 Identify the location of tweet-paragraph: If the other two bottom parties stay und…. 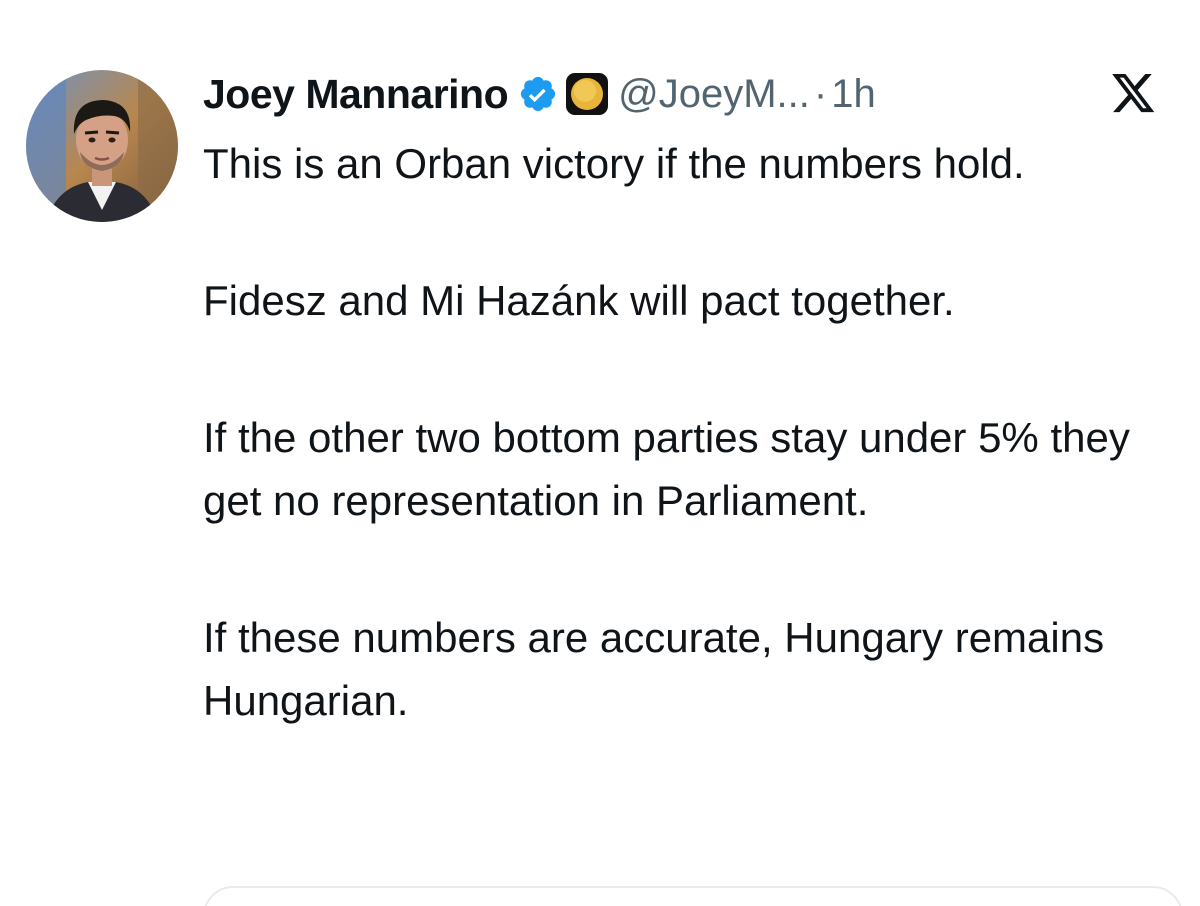
(666, 469).